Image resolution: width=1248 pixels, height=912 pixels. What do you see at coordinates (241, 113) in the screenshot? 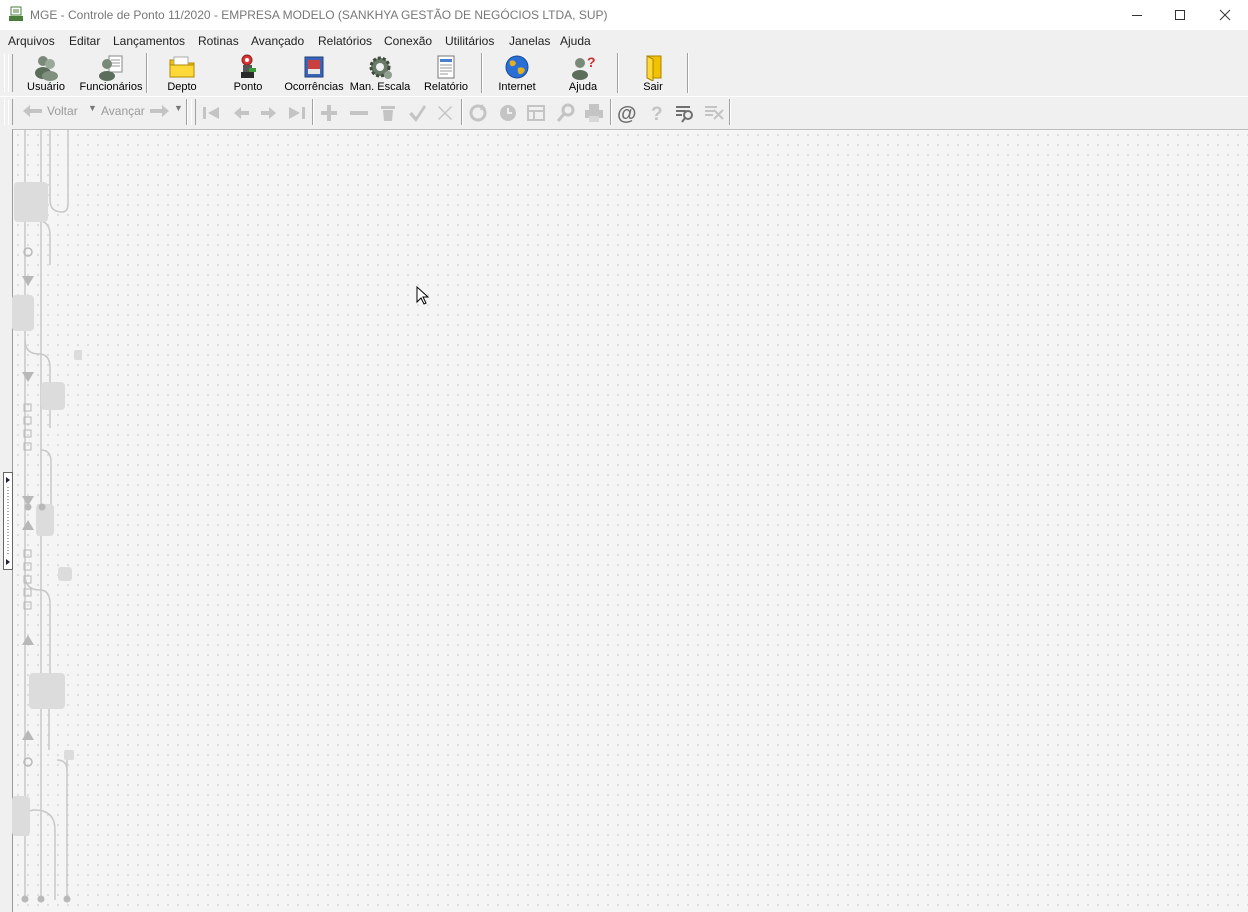
I see `previous-record-icon` at bounding box center [241, 113].